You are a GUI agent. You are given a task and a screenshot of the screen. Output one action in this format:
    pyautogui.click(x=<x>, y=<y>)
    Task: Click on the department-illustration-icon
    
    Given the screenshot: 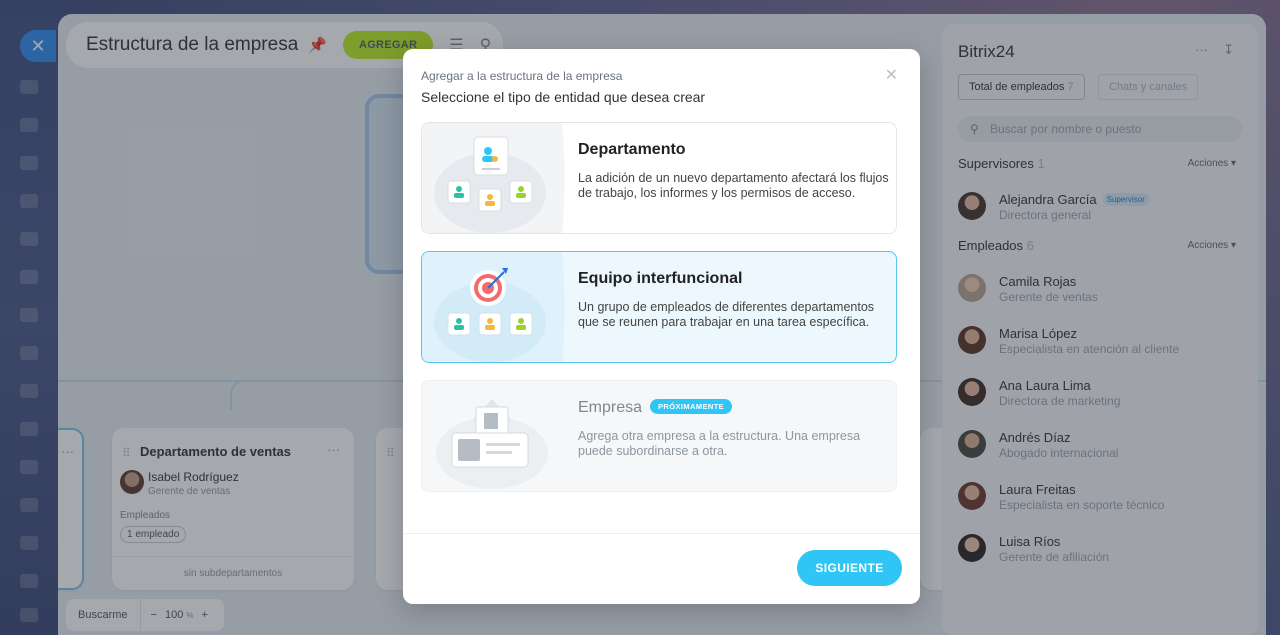 What is the action you would take?
    pyautogui.click(x=493, y=178)
    